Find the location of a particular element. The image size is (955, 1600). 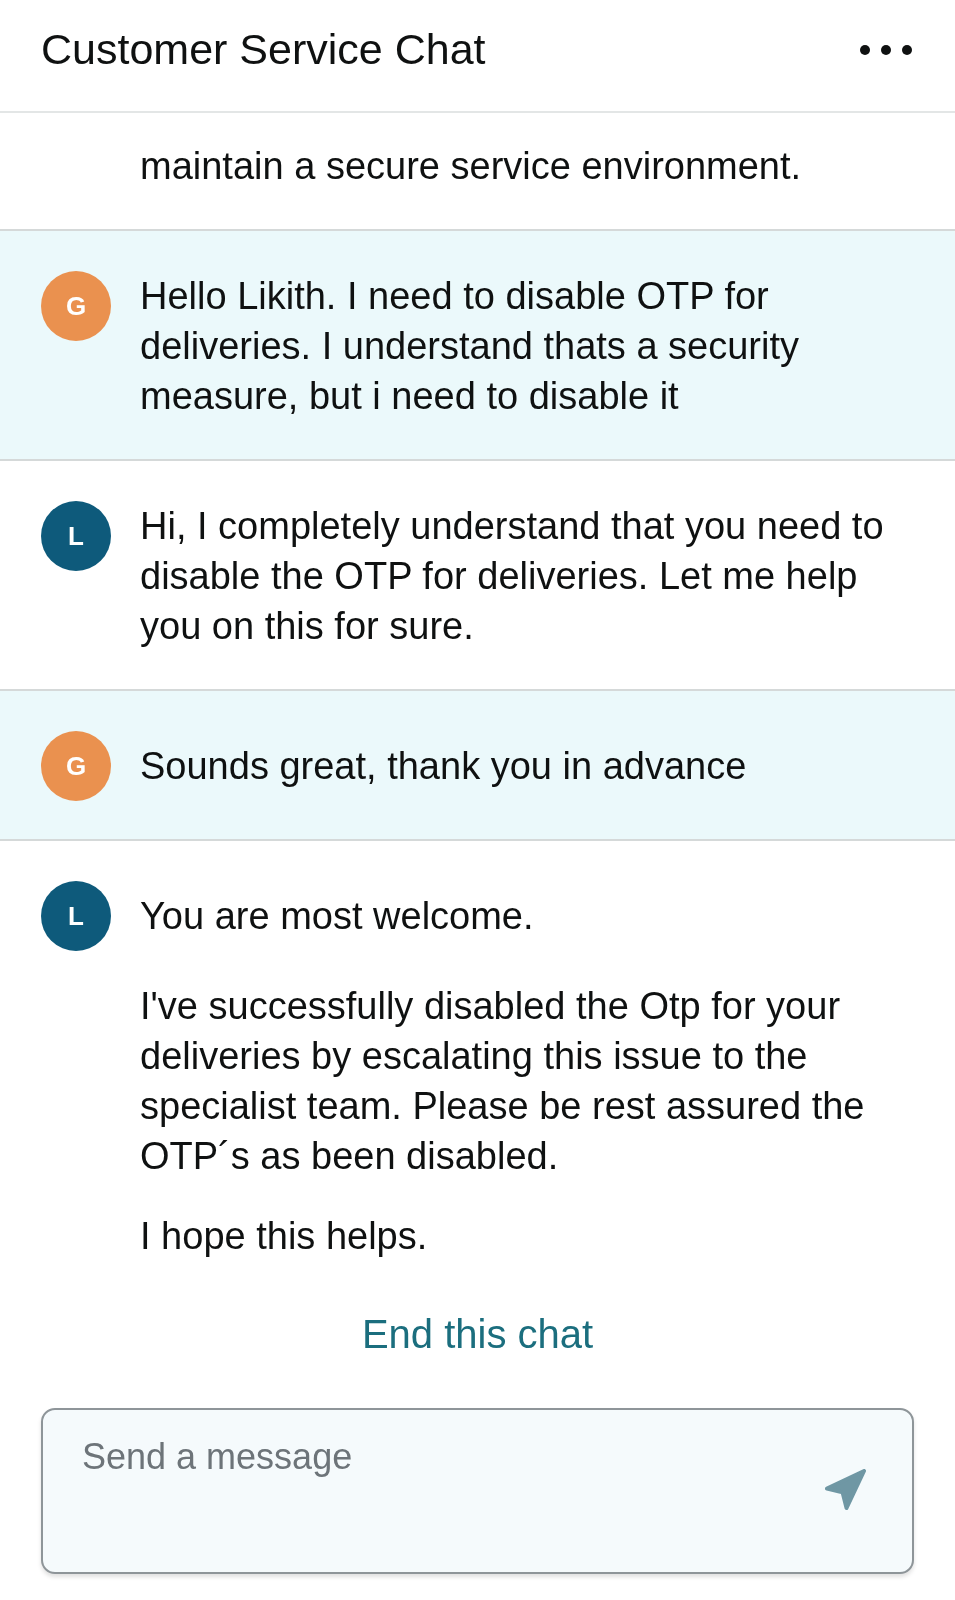

message-text: I've successfully disabled the Otp for your deliveries by escalating this issue to the specialist team. Please be rest assured the OTP´s as been disabled. is located at coordinates (503, 1081).